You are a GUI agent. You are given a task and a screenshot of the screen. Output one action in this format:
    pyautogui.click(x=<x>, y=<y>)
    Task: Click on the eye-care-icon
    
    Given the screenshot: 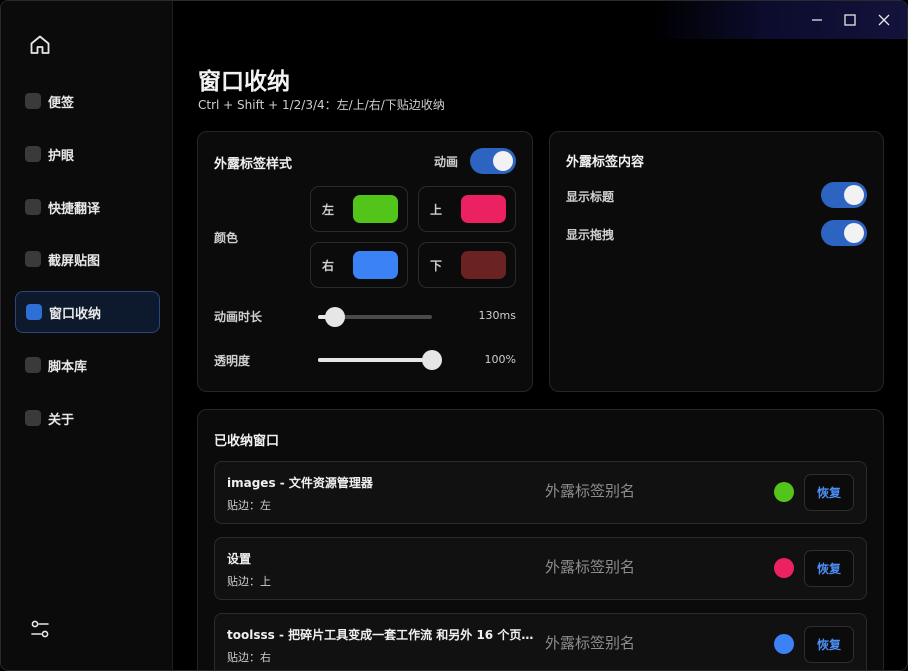 What is the action you would take?
    pyautogui.click(x=33, y=154)
    